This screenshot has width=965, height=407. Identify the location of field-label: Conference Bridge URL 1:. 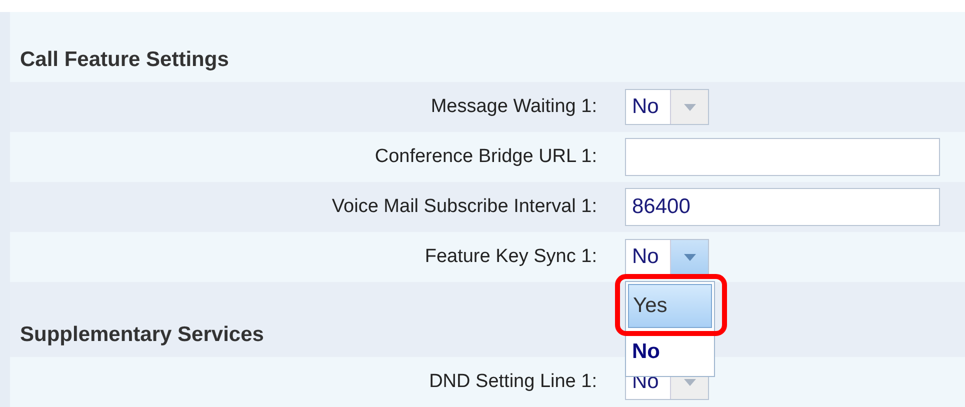
(485, 157).